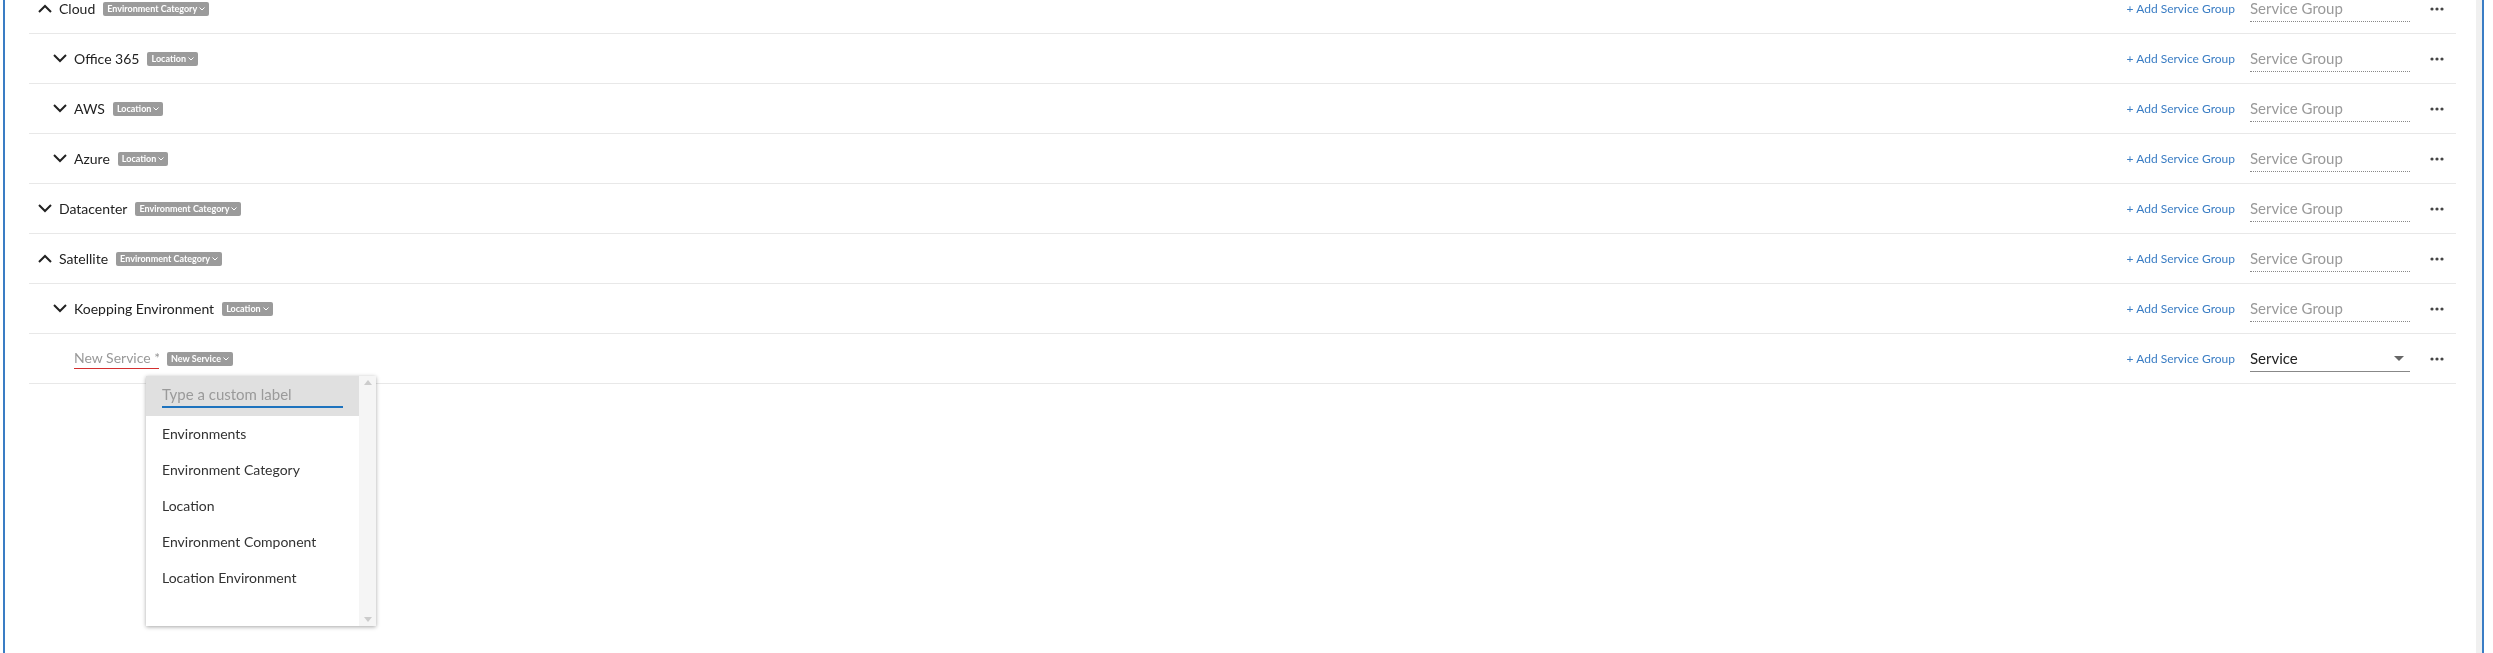 This screenshot has width=2493, height=653. I want to click on service-name-input: New Service *, so click(116, 358).